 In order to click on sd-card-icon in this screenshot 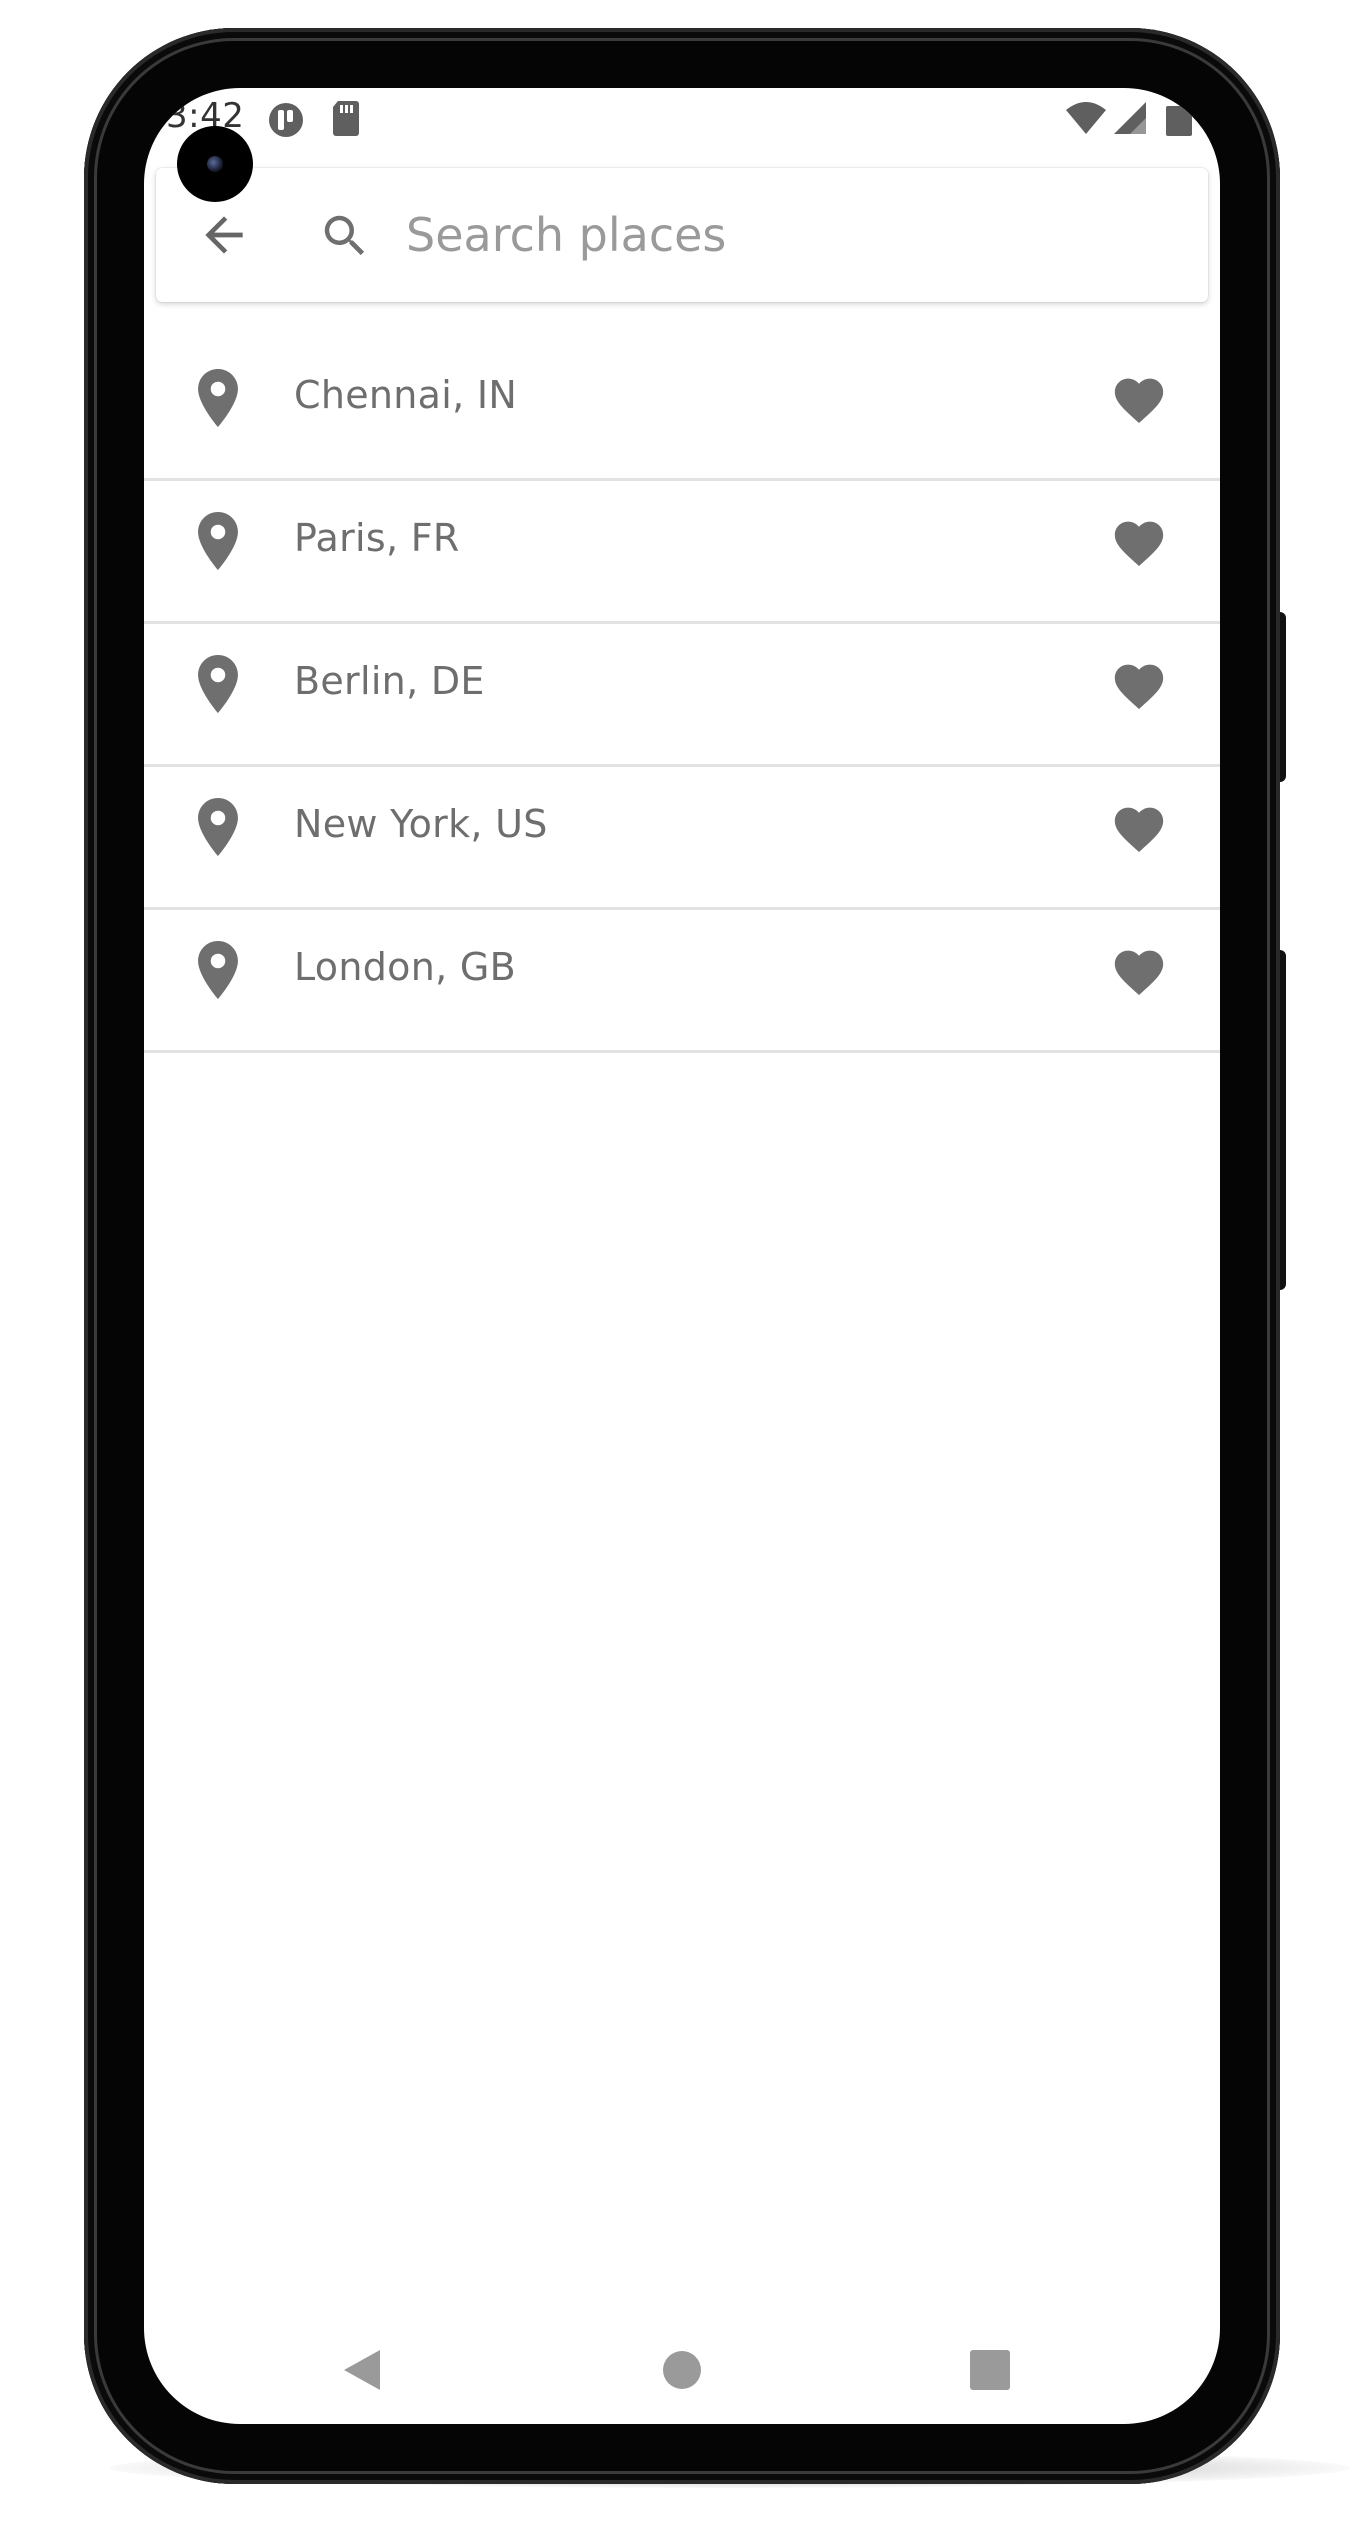, I will do `click(346, 120)`.